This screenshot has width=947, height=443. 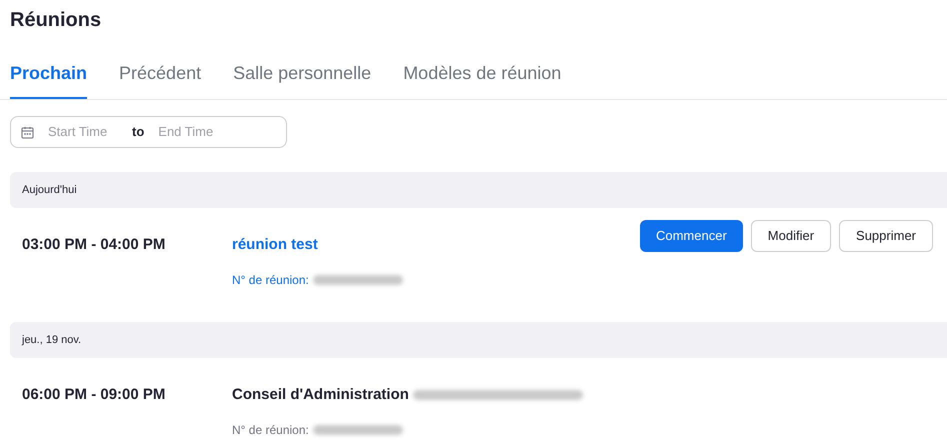 I want to click on end-time-input: End Time, so click(x=193, y=132).